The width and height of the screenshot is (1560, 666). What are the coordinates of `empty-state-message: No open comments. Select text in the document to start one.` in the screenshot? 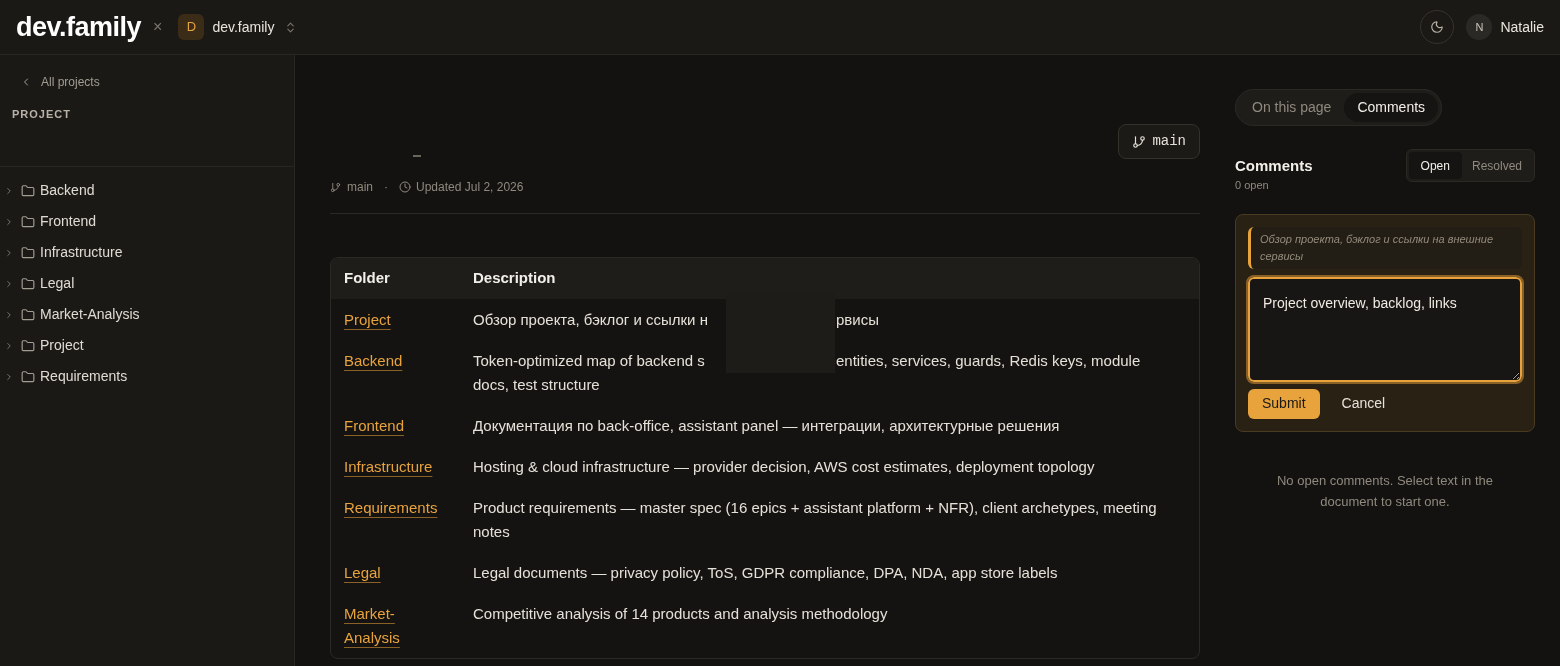 It's located at (1385, 491).